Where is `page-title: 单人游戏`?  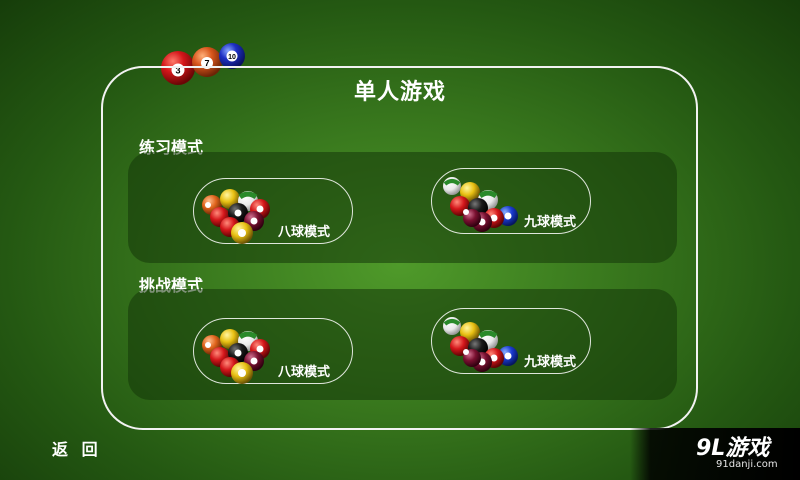
page-title: 单人游戏 is located at coordinates (399, 92).